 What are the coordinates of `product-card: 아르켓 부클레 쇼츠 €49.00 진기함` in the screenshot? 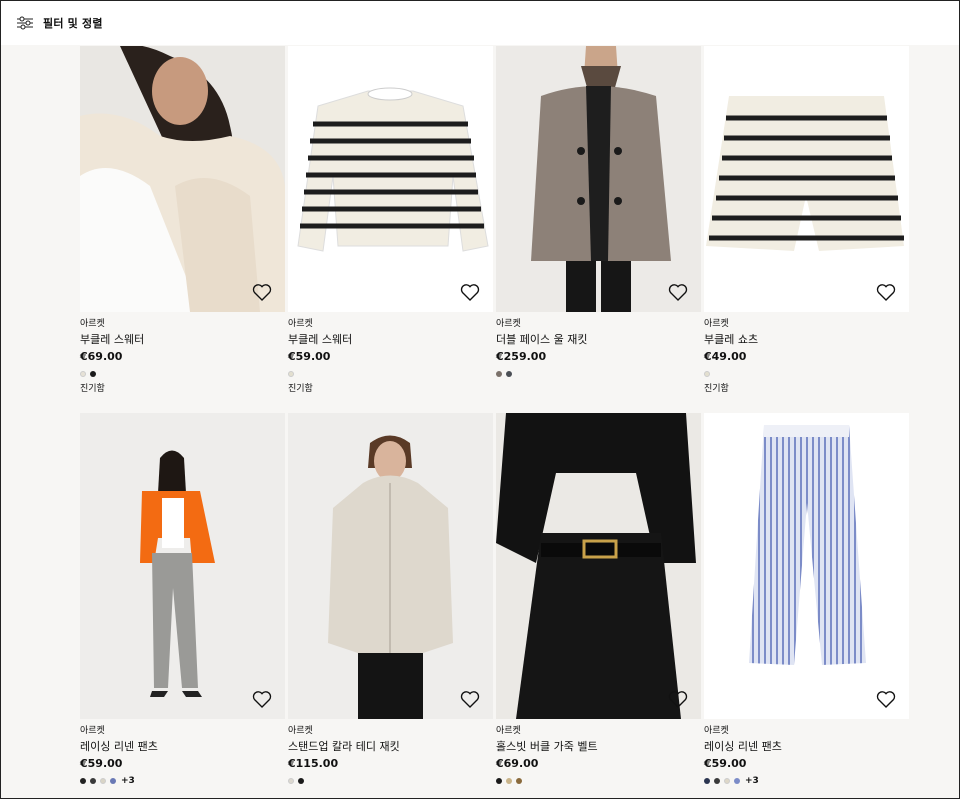 It's located at (806, 220).